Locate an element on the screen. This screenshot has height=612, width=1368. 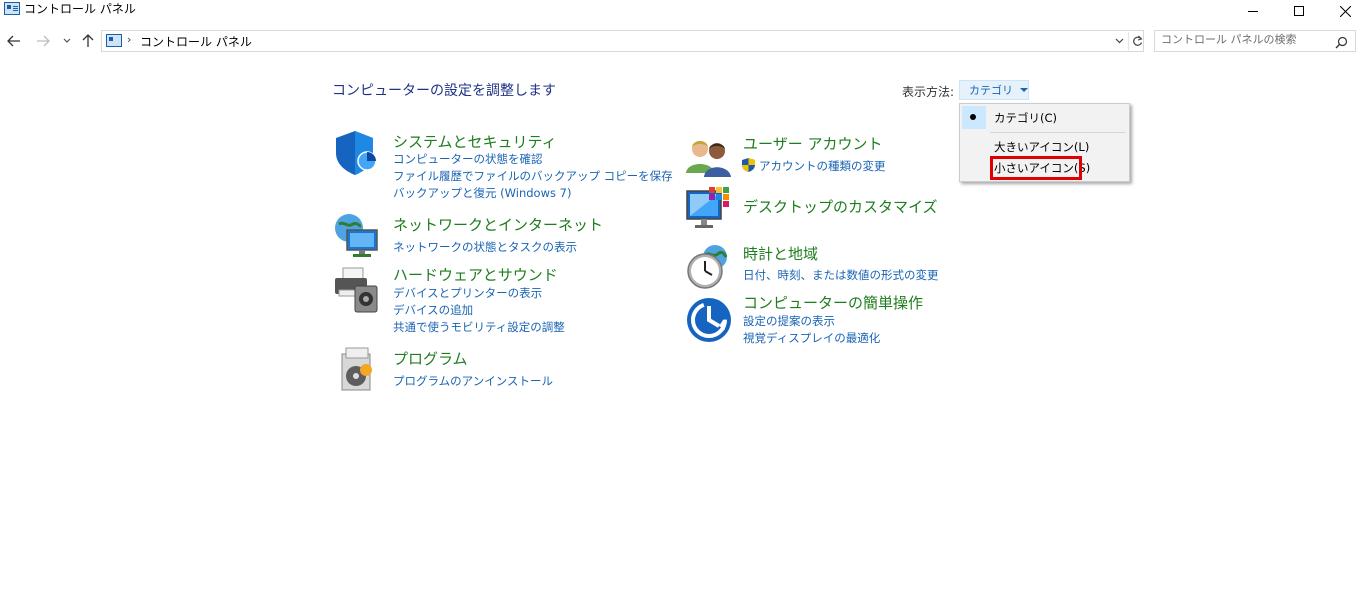
address-history-dropdown is located at coordinates (1119, 41).